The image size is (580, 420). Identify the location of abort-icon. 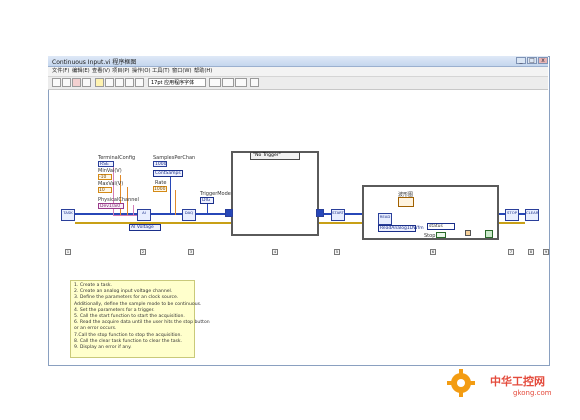
(76, 82).